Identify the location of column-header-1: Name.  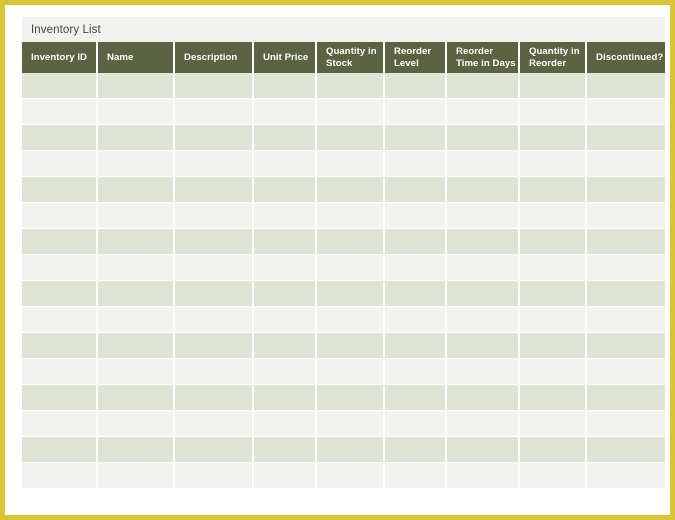
(136, 57).